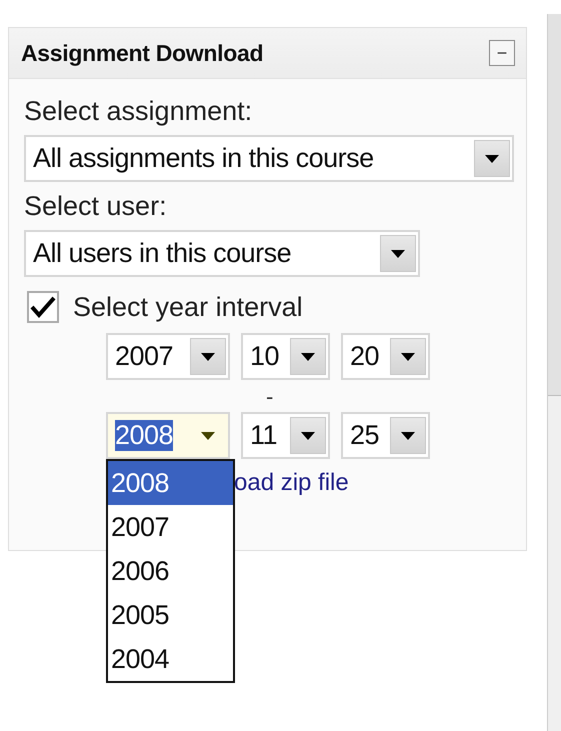 This screenshot has width=561, height=731. What do you see at coordinates (168, 356) in the screenshot?
I see `date-select: 2007` at bounding box center [168, 356].